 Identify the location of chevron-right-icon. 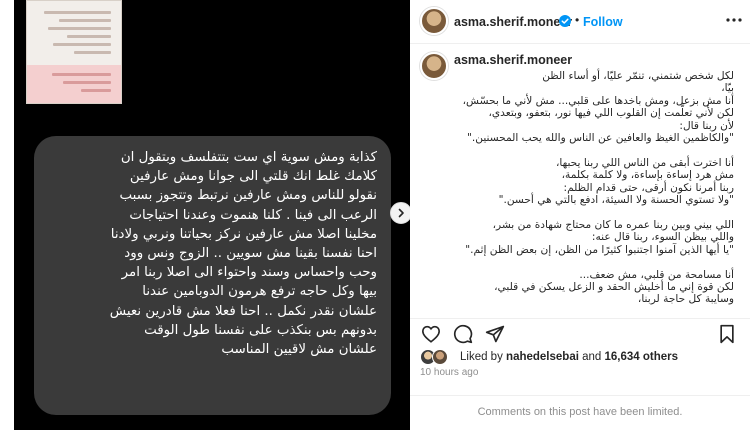
(401, 213).